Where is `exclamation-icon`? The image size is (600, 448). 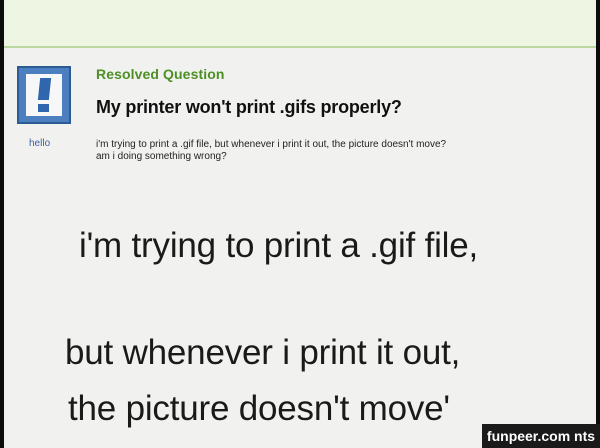
exclamation-icon is located at coordinates (44, 95).